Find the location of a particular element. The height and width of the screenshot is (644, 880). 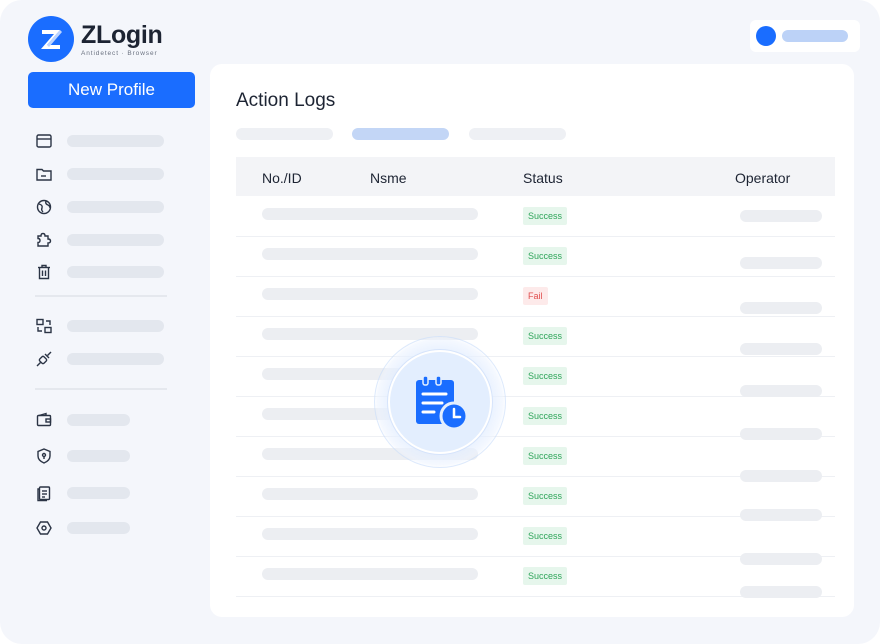

page-title: Action Logs is located at coordinates (286, 100).